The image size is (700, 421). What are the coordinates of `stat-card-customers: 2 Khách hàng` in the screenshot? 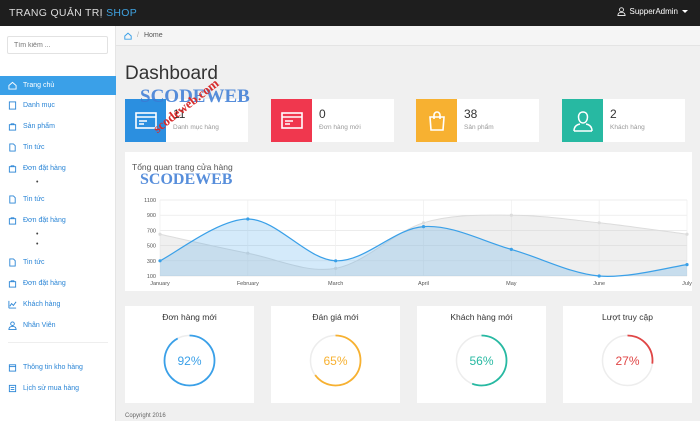 It's located at (623, 120).